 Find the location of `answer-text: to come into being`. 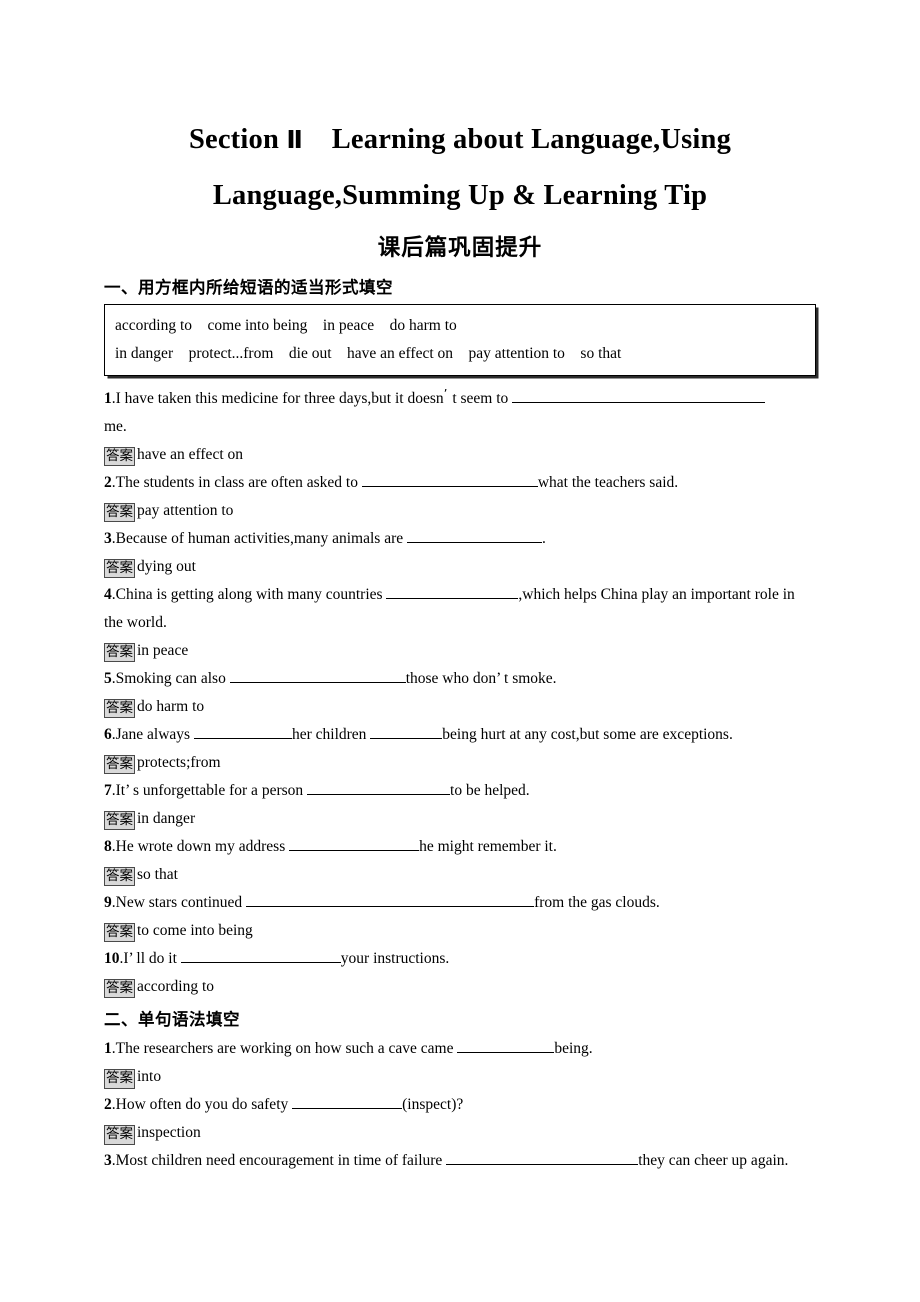

answer-text: to come into being is located at coordinates (195, 930).